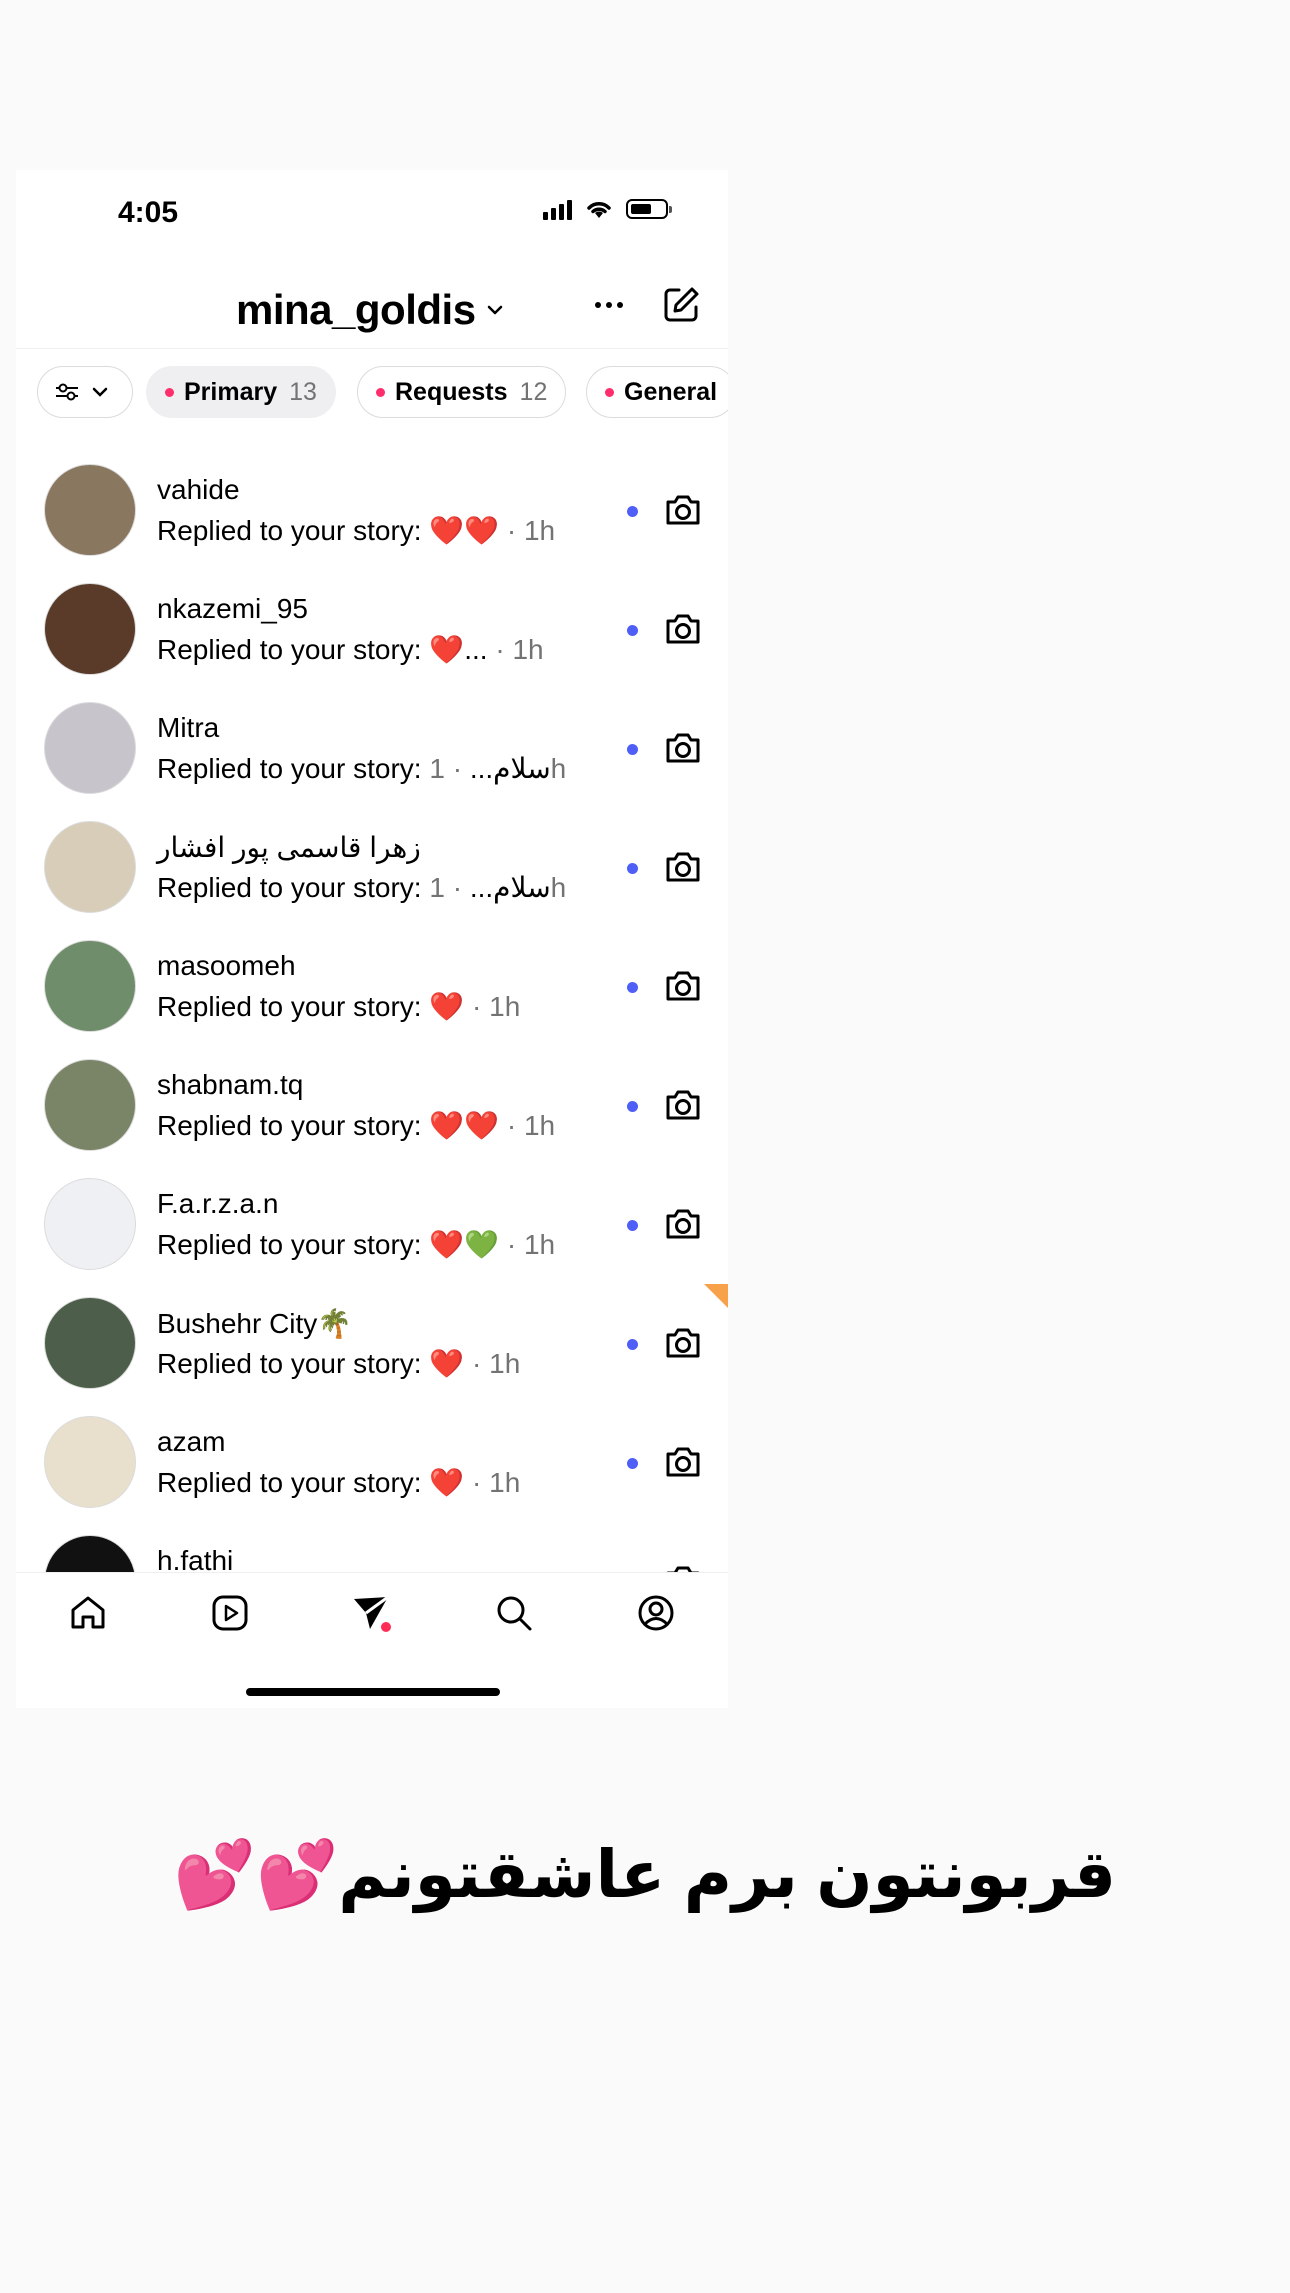 This screenshot has width=1290, height=2293. I want to click on new-message-button, so click(681, 305).